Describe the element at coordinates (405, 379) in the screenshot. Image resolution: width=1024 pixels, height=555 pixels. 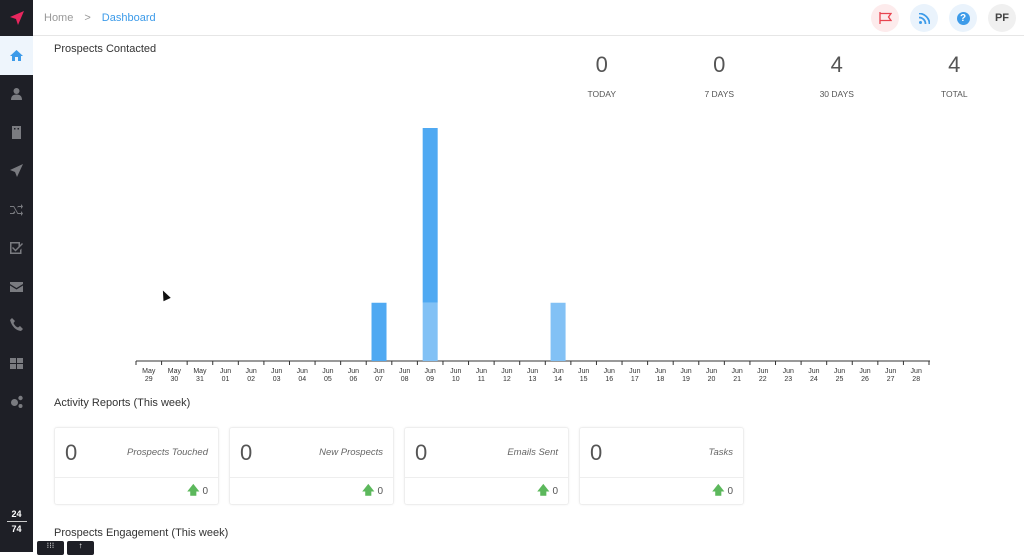
I see `x-tick-label: 08` at that location.